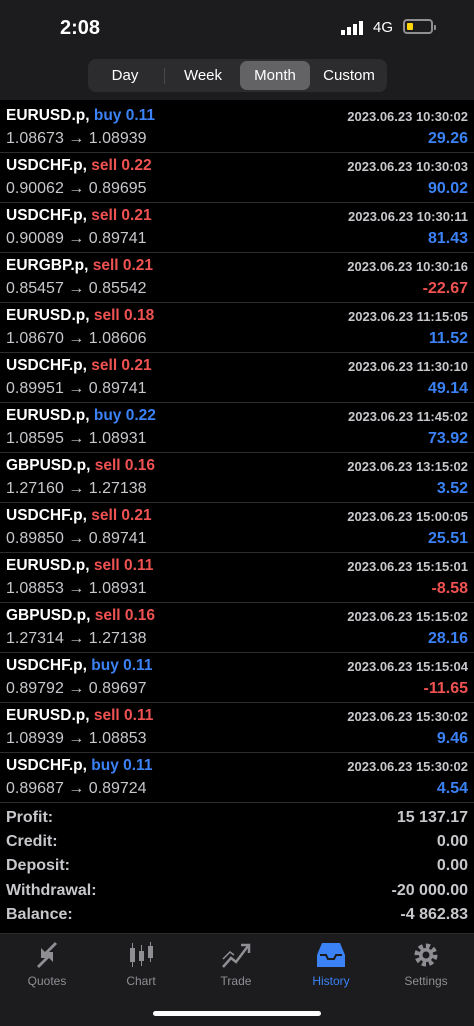  Describe the element at coordinates (275, 75) in the screenshot. I see `tab-month: Month` at that location.